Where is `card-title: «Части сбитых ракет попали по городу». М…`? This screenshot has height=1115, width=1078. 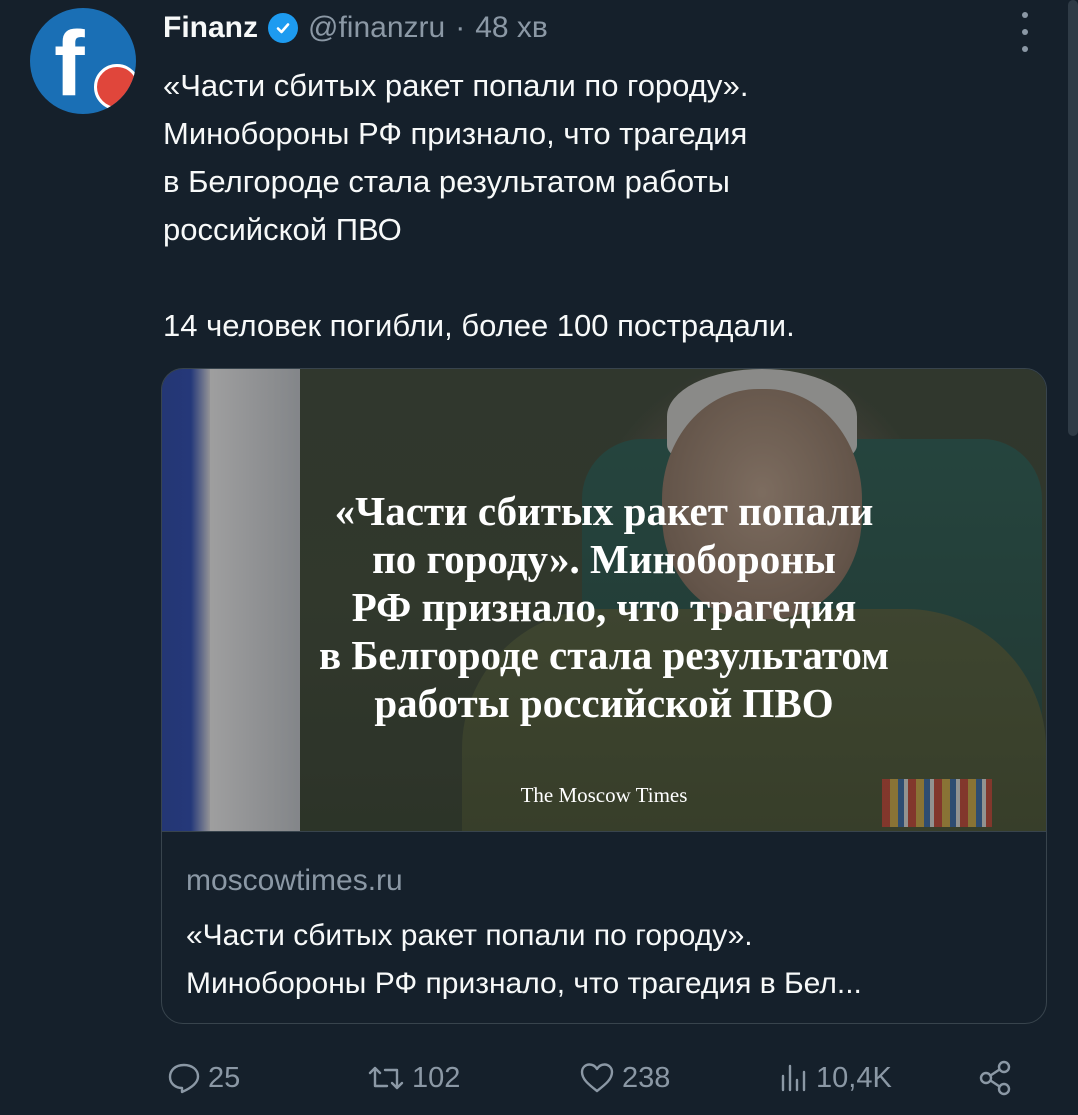
card-title: «Части сбитых ракет попали по городу». М… is located at coordinates (606, 960).